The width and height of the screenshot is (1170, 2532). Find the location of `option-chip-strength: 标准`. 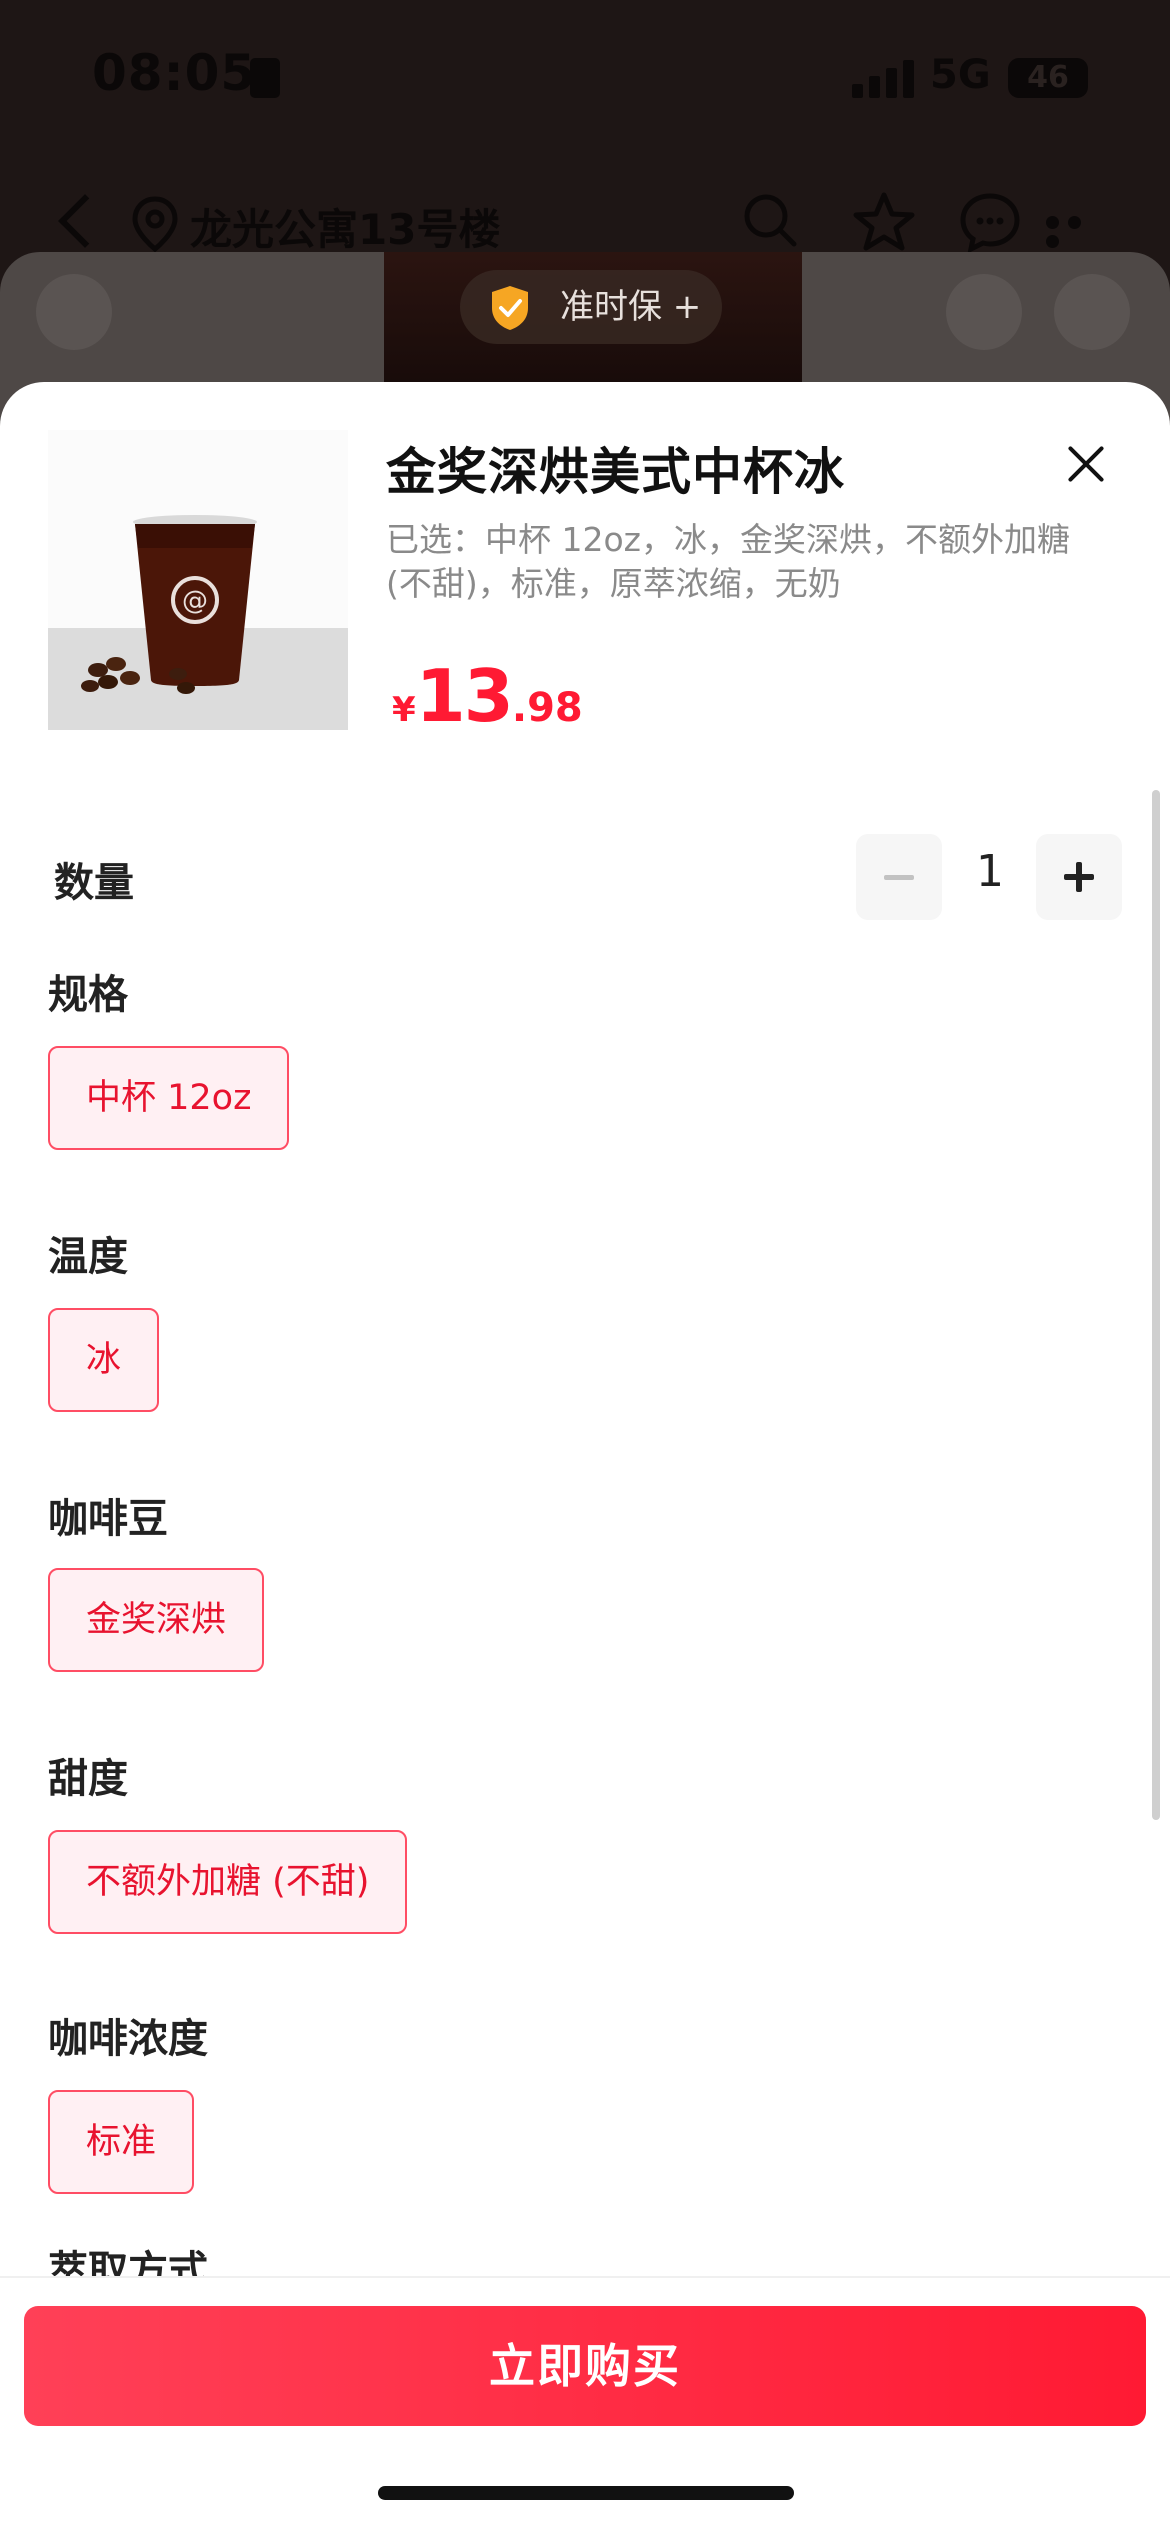

option-chip-strength: 标准 is located at coordinates (121, 2142).